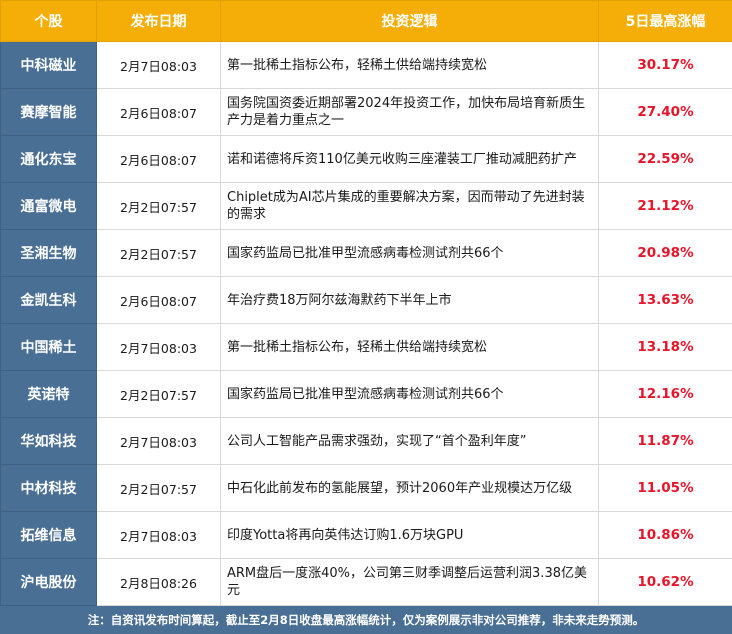 The width and height of the screenshot is (732, 634). Describe the element at coordinates (410, 441) in the screenshot. I see `investment-logic: 公司人工智能产品需求强劲，实现了“首个盈利年度”` at that location.